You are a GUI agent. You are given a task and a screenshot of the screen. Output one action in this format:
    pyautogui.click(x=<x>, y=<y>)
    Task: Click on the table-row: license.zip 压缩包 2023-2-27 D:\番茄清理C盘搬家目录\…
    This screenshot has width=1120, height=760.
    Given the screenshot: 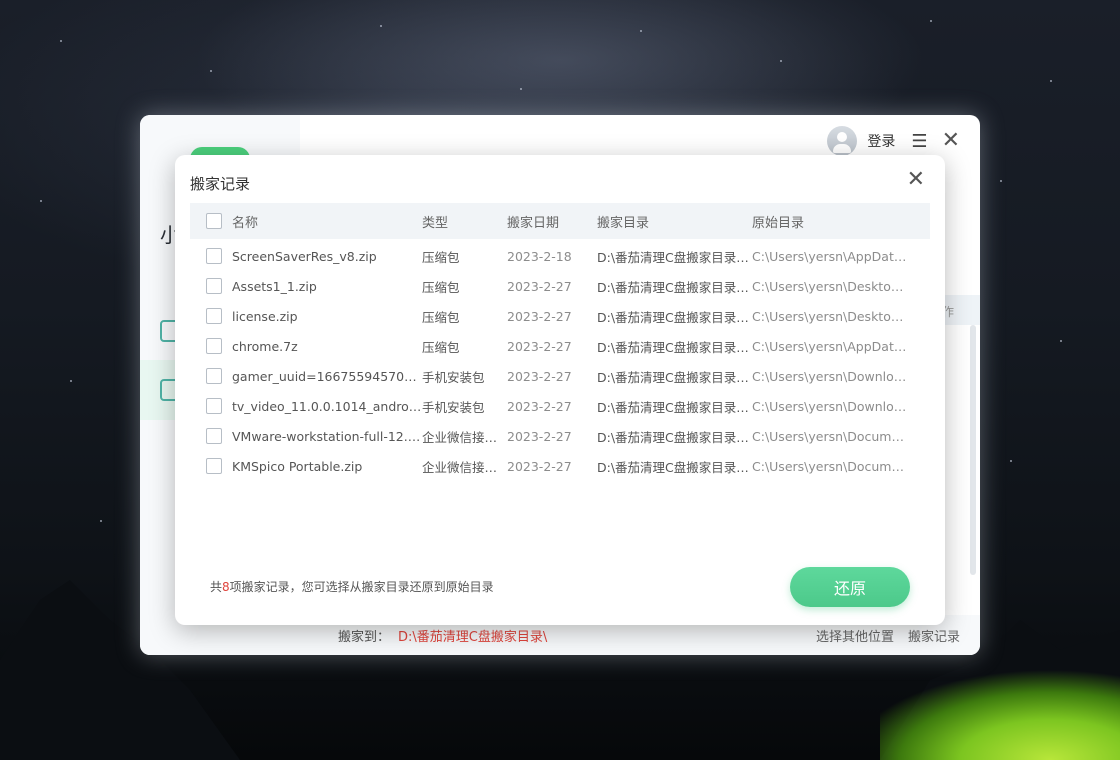 What is the action you would take?
    pyautogui.click(x=560, y=316)
    